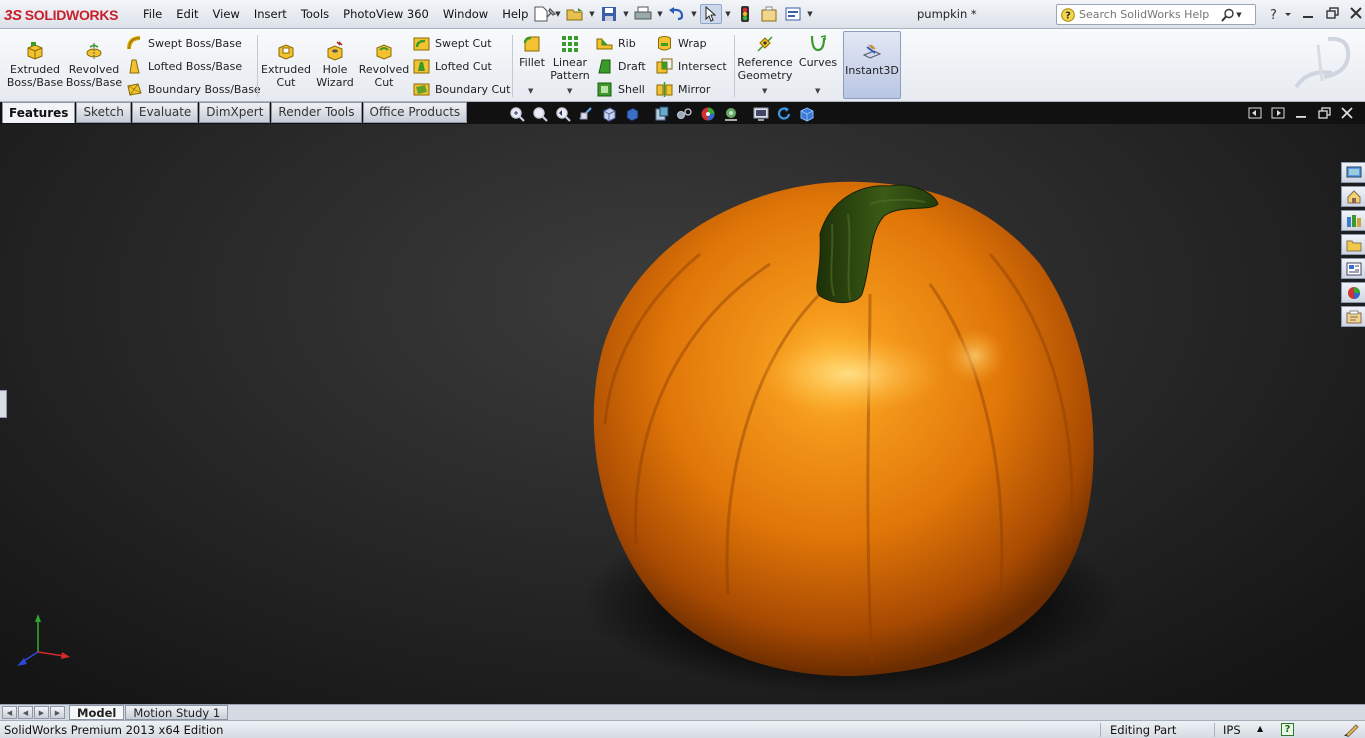 The image size is (1365, 738). I want to click on expand-right-icon, so click(1278, 113).